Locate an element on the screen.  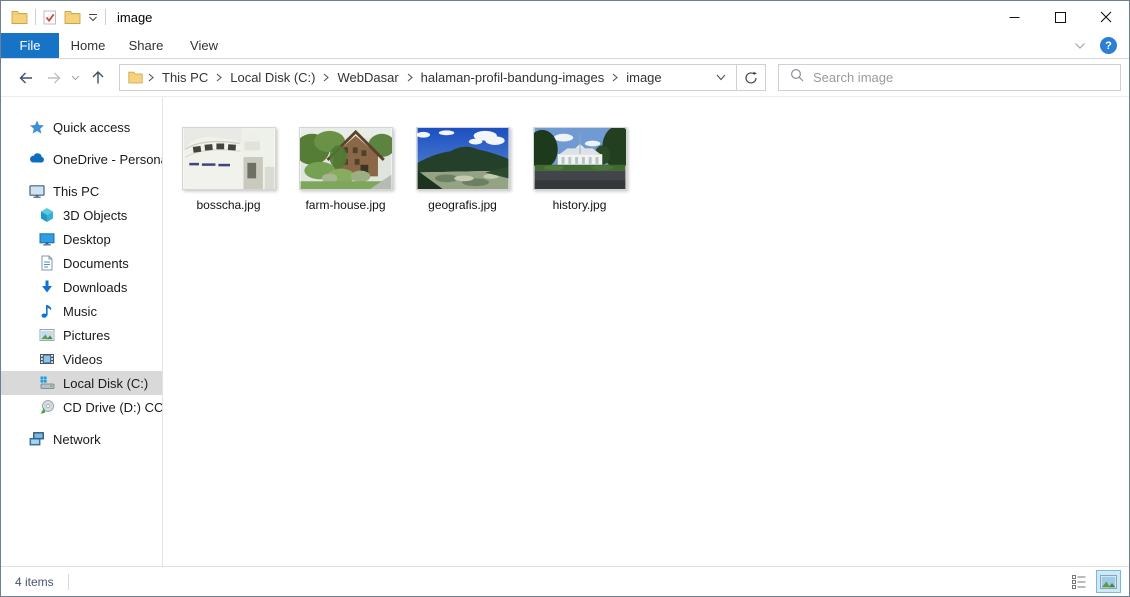
sidebar-item-documents: Documents is located at coordinates (81, 263).